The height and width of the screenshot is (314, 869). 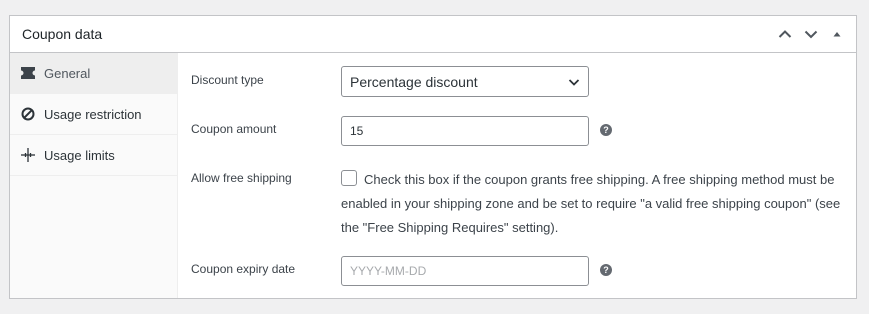 I want to click on box-title: Coupon data, so click(x=62, y=34).